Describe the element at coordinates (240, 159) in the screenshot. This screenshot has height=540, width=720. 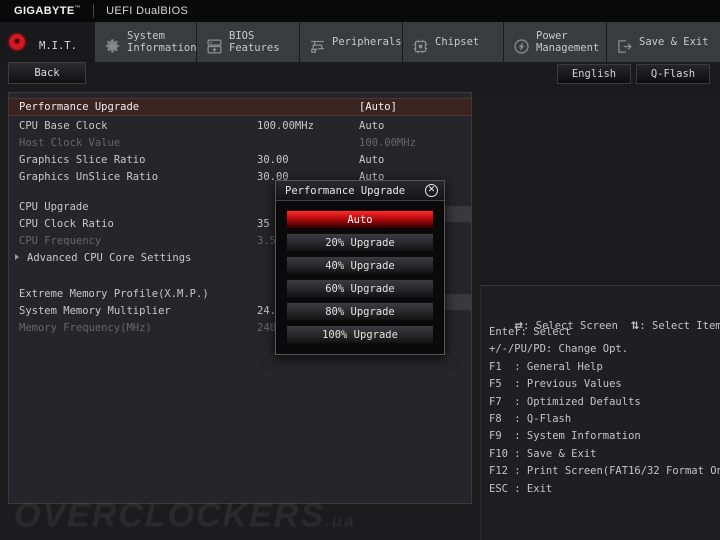
I see `settings-row: Graphics Slice Ratio 30.00 Auto` at that location.